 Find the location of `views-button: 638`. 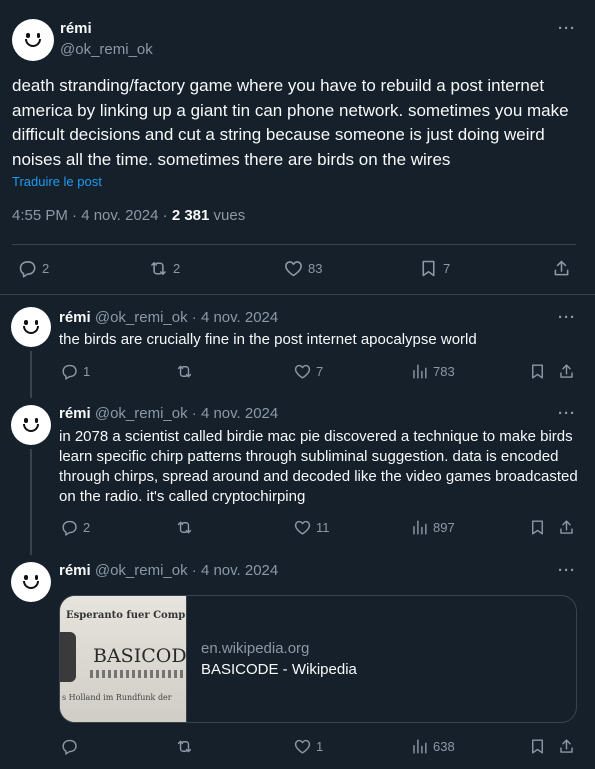

views-button: 638 is located at coordinates (432, 746).